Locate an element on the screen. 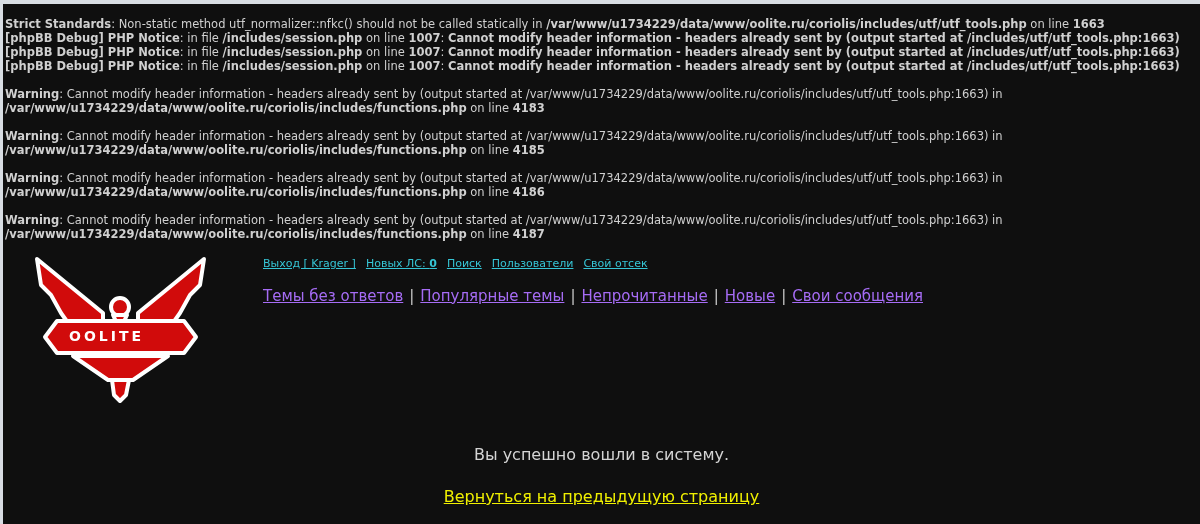 Image resolution: width=1200 pixels, height=524 pixels. topic-link: Новые is located at coordinates (750, 295).